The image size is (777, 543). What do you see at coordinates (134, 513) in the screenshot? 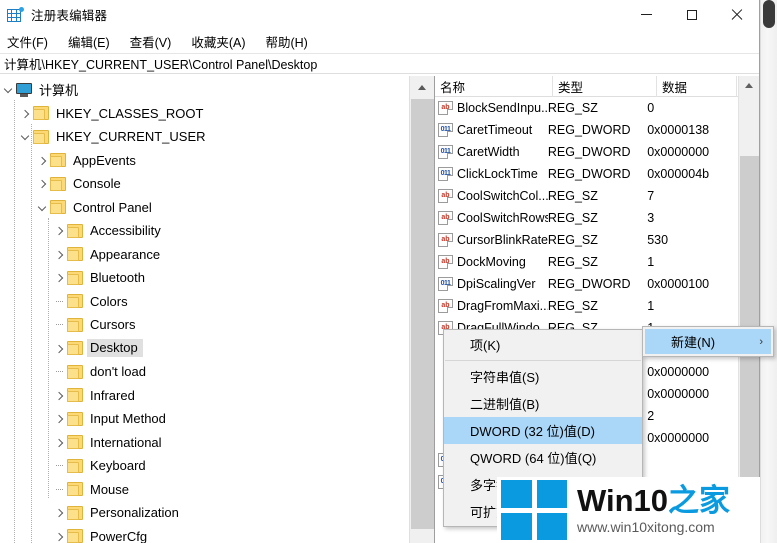
I see `tree-node-label: Personalization` at bounding box center [134, 513].